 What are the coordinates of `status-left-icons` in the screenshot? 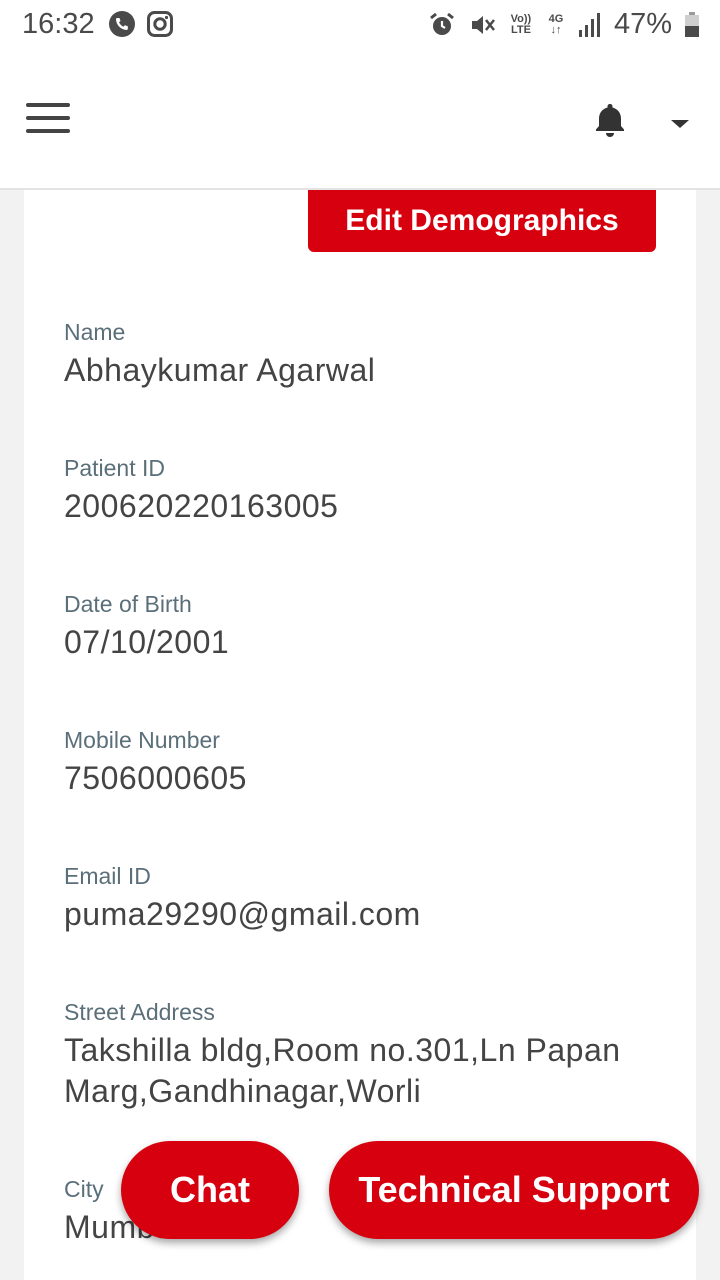 It's located at (141, 24).